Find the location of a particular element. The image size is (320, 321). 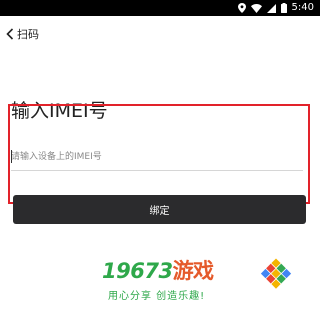

status-icons: 5:40 is located at coordinates (275, 8).